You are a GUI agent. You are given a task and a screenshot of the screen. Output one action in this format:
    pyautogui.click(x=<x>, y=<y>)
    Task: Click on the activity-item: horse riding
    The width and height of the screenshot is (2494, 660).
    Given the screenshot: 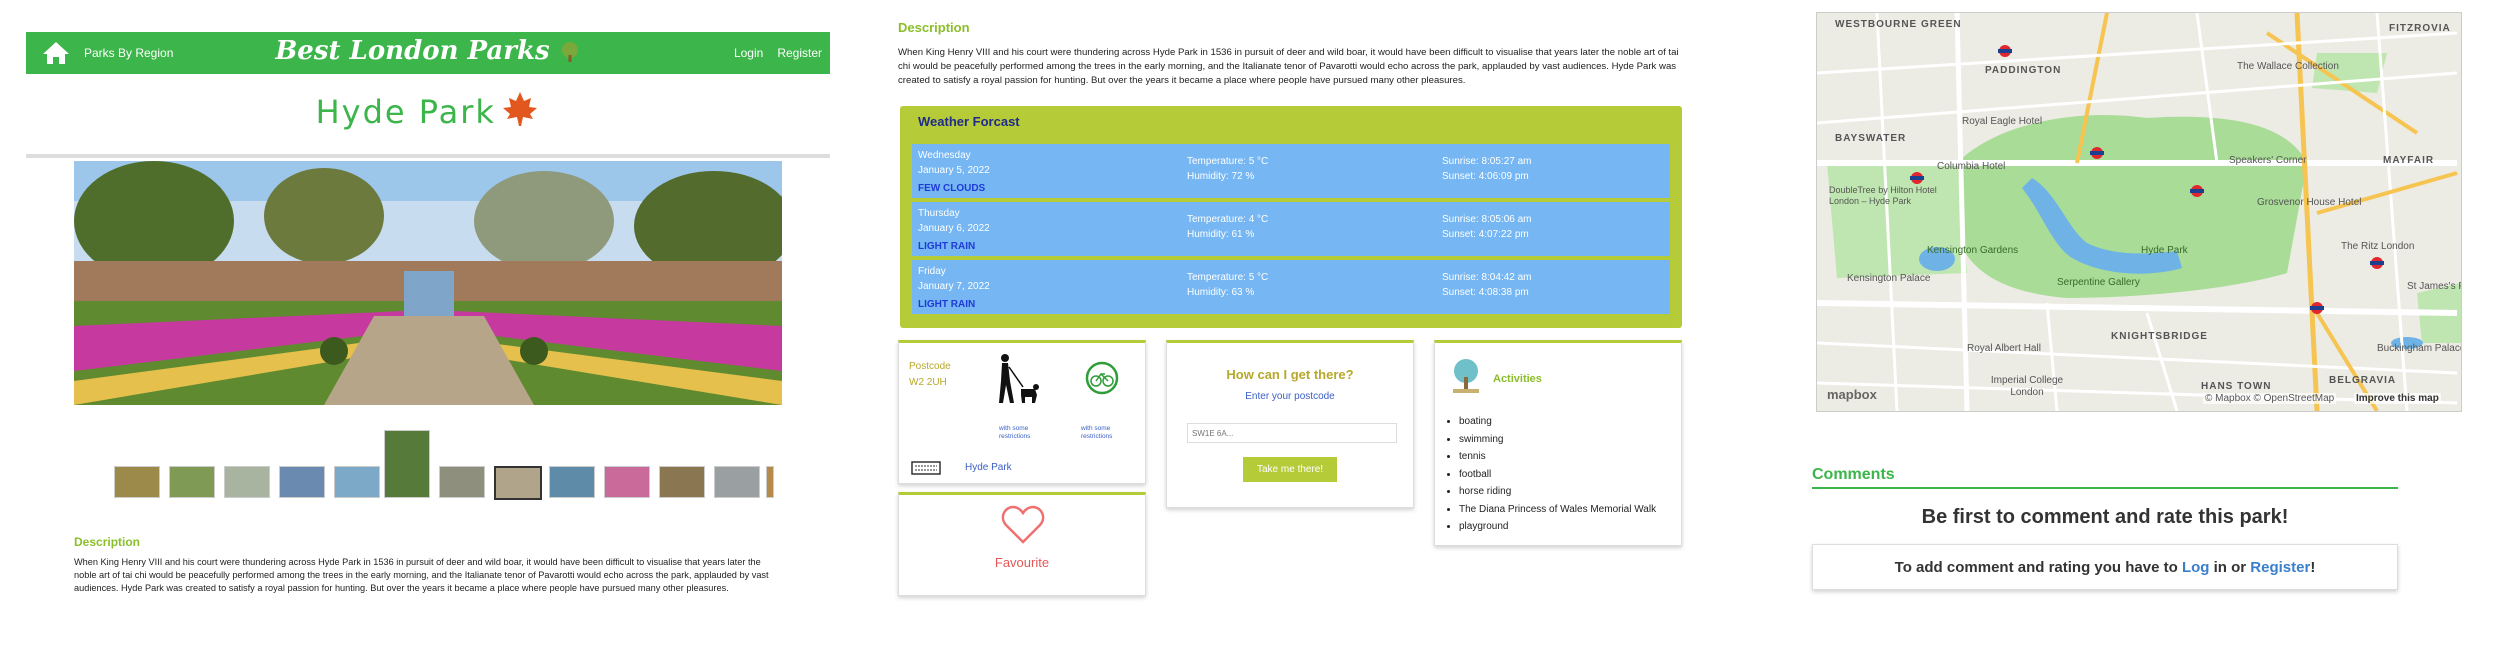 What is the action you would take?
    pyautogui.click(x=1557, y=492)
    